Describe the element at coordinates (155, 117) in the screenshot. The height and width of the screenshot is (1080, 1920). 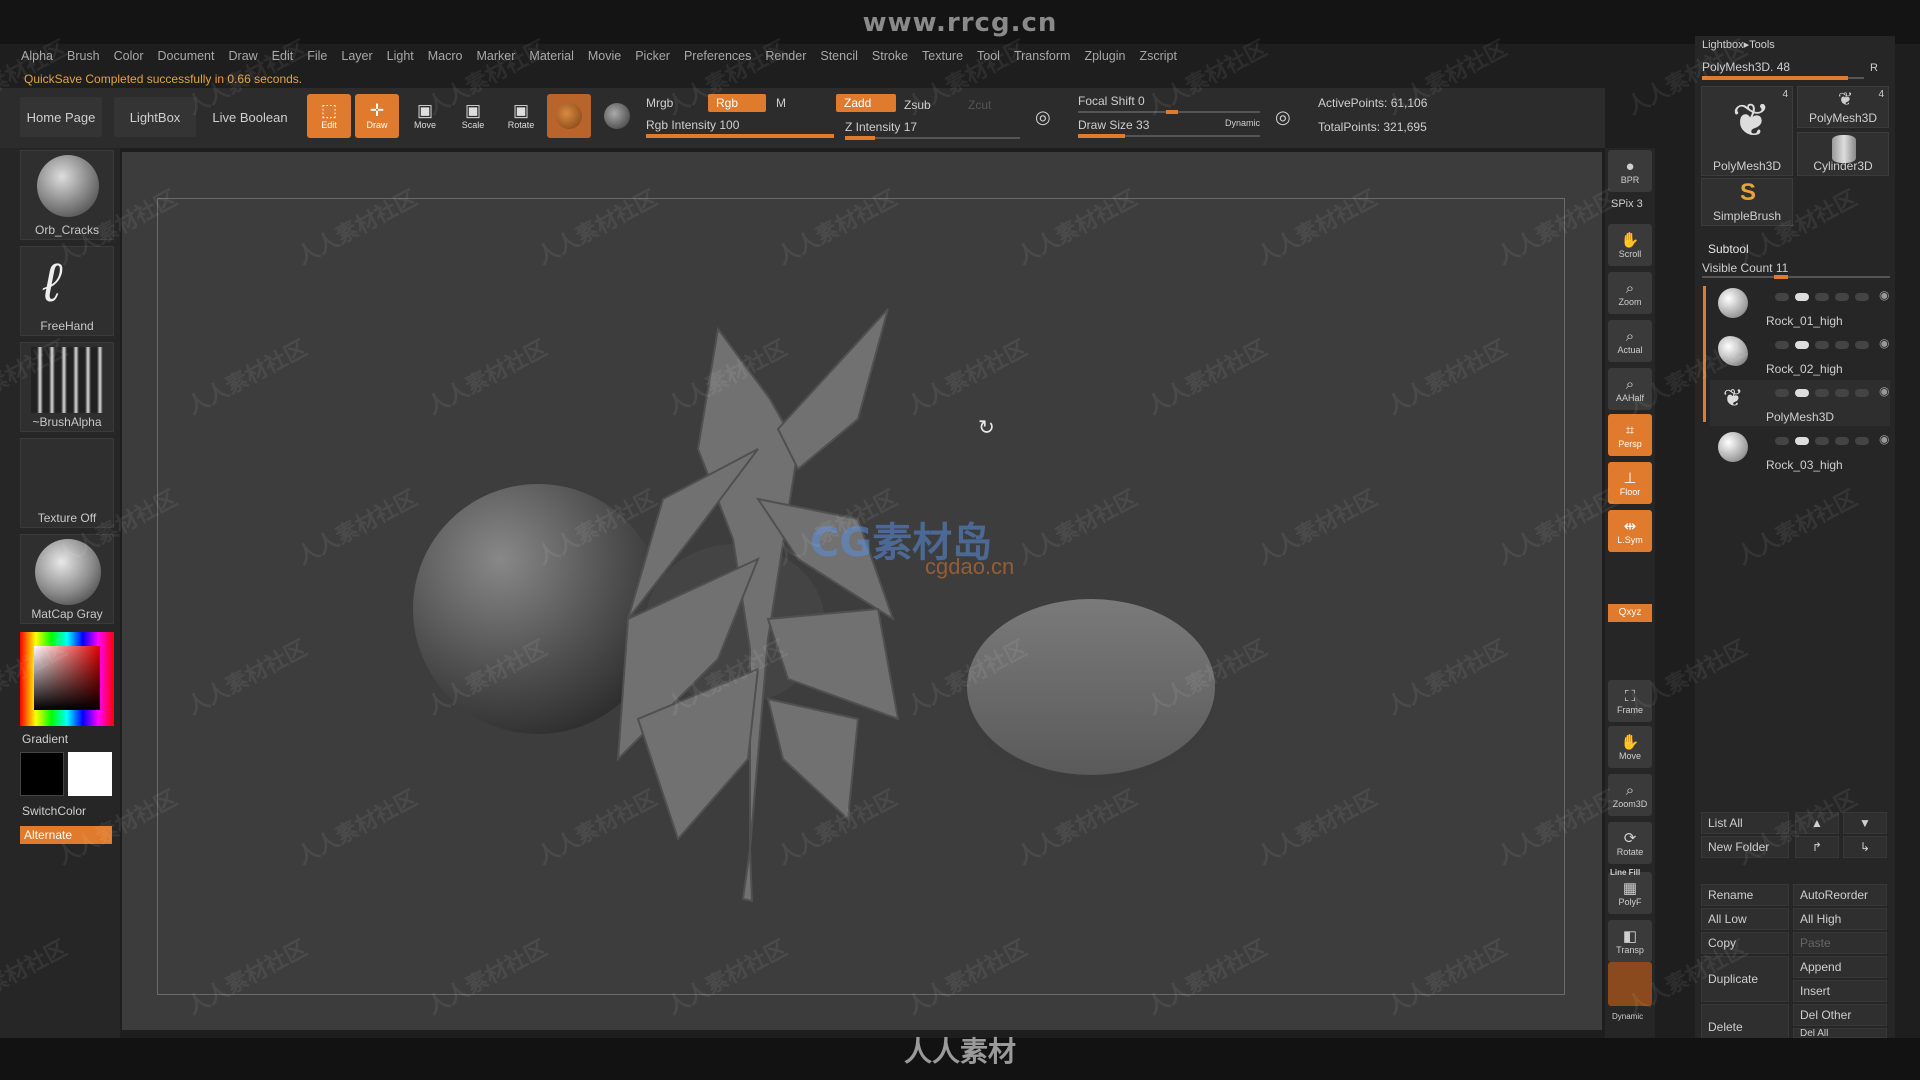
I see `lightbox-tab: LightBox` at that location.